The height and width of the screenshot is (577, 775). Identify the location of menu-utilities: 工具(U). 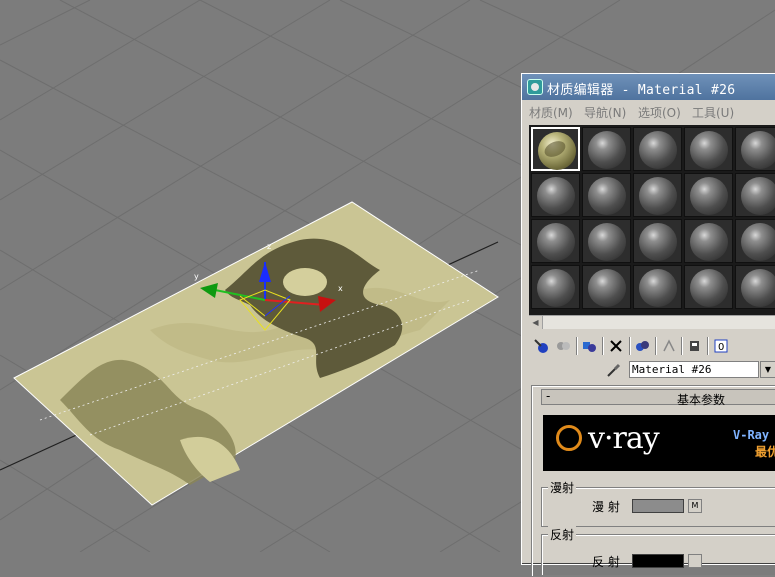
(713, 112).